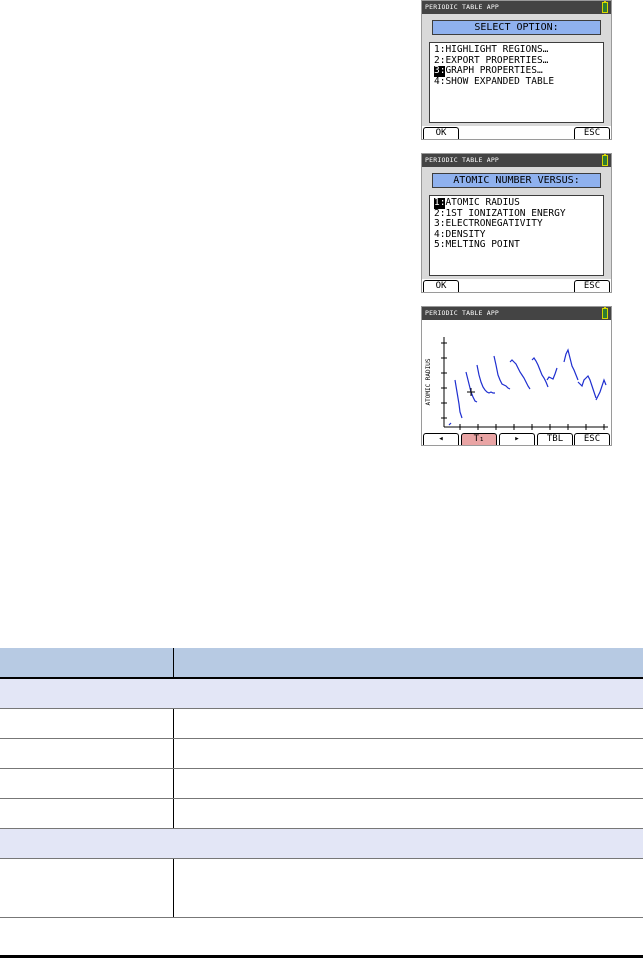  I want to click on dialog-title: ATOMIC NUMBER VERSUS:, so click(516, 180).